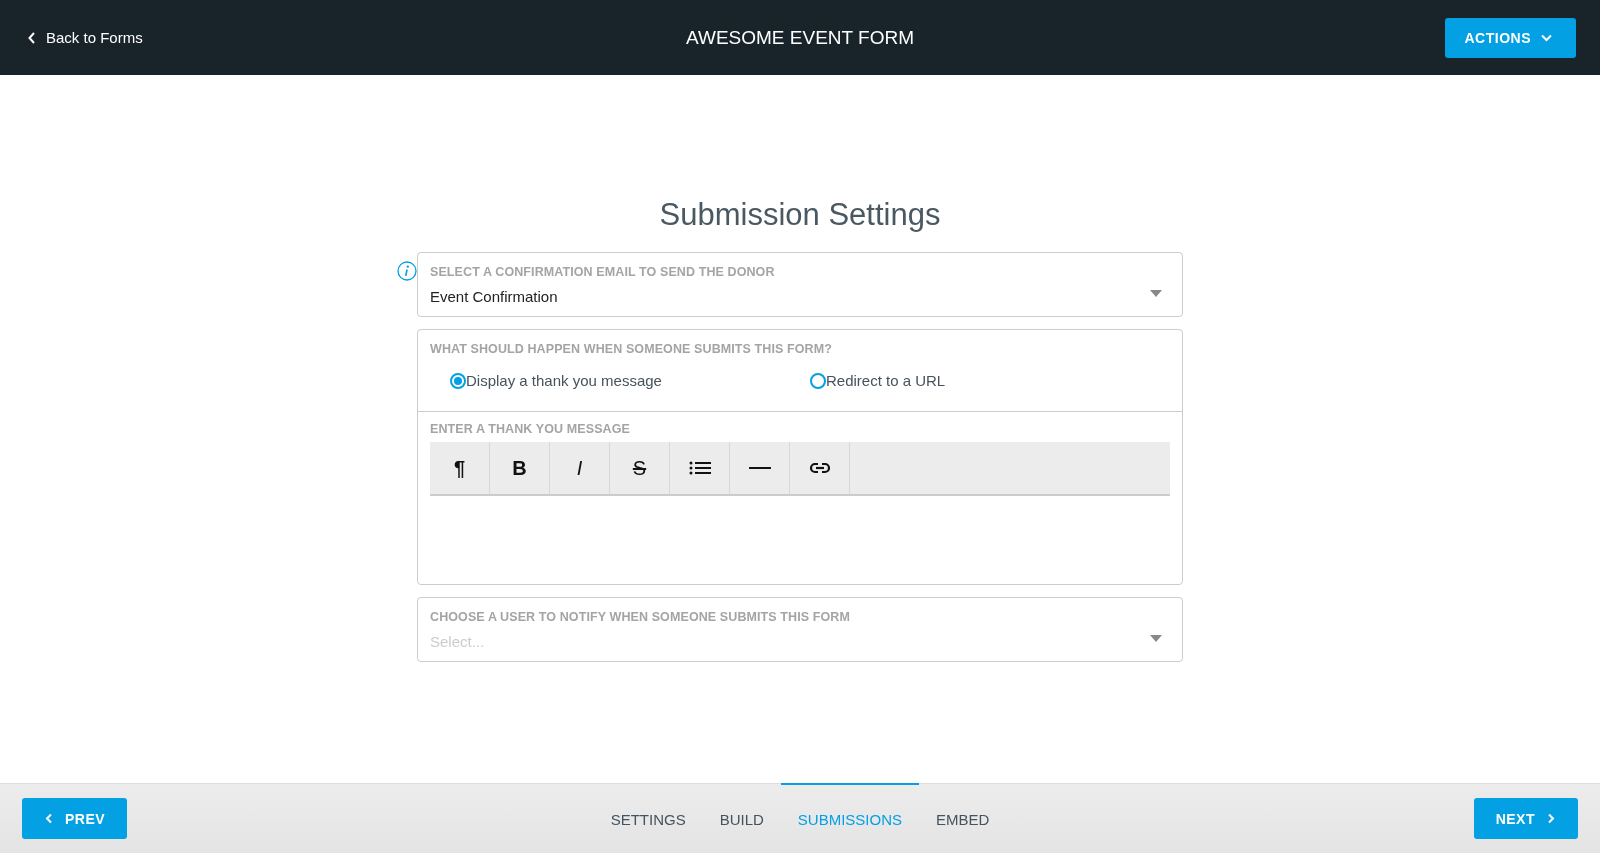 This screenshot has width=1600, height=853. What do you see at coordinates (603, 272) in the screenshot?
I see `field-label: SELECT A CONFIRMATION EMAIL TO SEND THE DONOR` at bounding box center [603, 272].